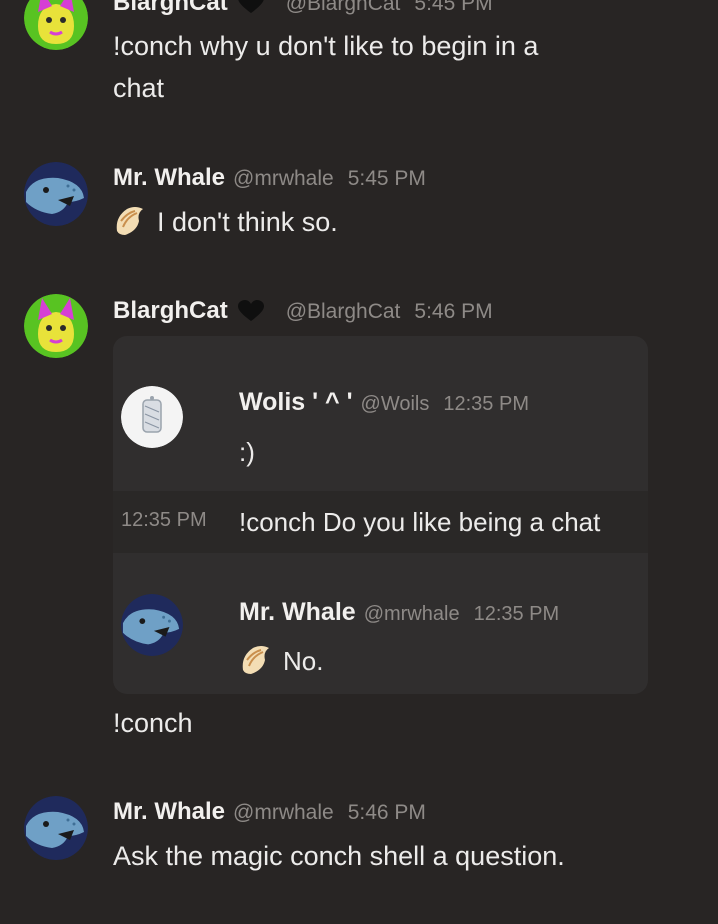 This screenshot has height=924, width=718. I want to click on author-name: Wolis ' ^ ', so click(296, 402).